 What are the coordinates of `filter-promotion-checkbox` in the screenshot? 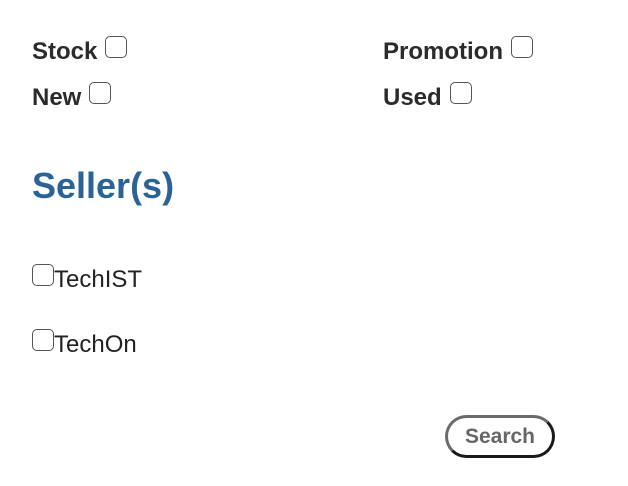 It's located at (522, 47).